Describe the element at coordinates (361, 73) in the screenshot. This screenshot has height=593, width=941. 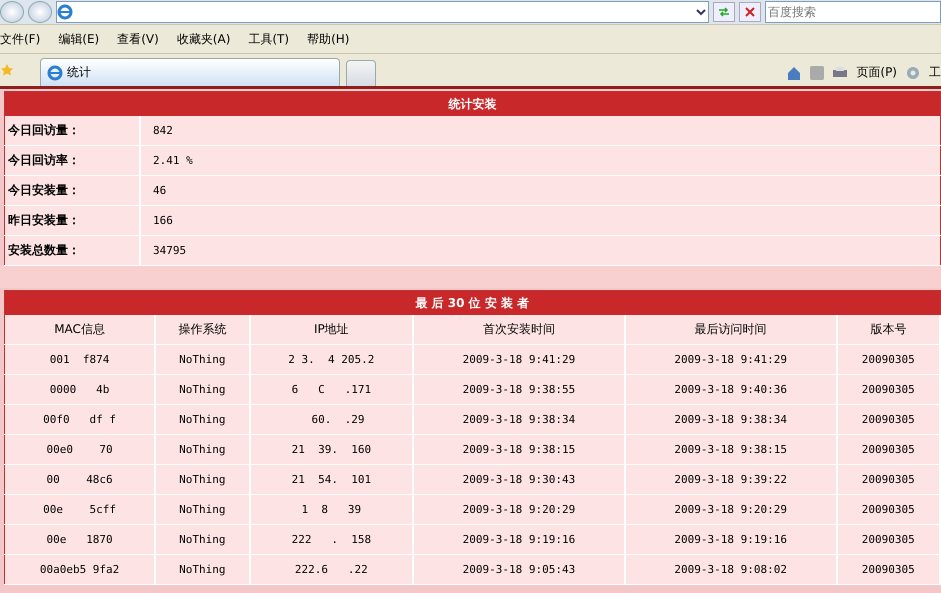
I see `new-tab-button` at that location.